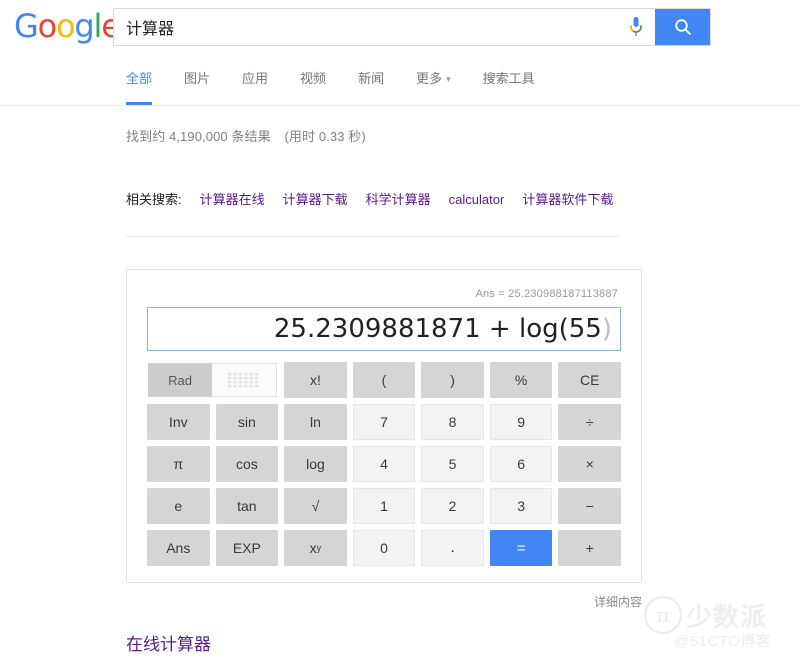 Image resolution: width=800 pixels, height=662 pixels. Describe the element at coordinates (245, 380) in the screenshot. I see `keypad-grid-icon` at that location.